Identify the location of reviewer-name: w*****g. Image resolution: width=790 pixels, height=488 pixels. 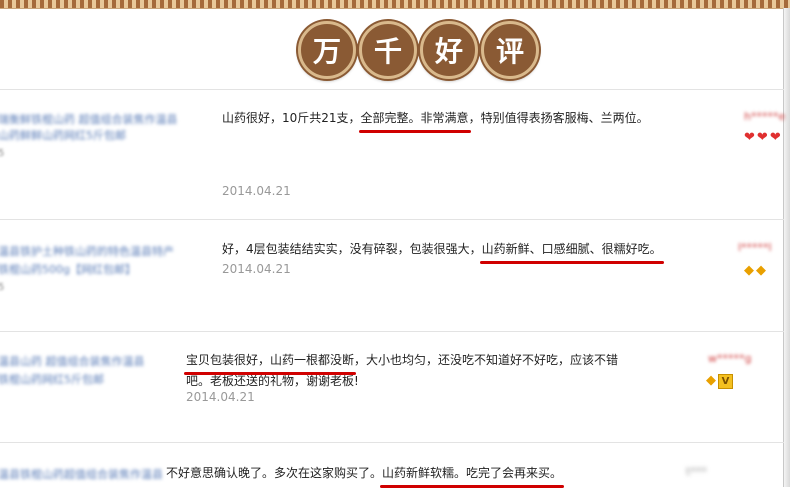
(729, 358).